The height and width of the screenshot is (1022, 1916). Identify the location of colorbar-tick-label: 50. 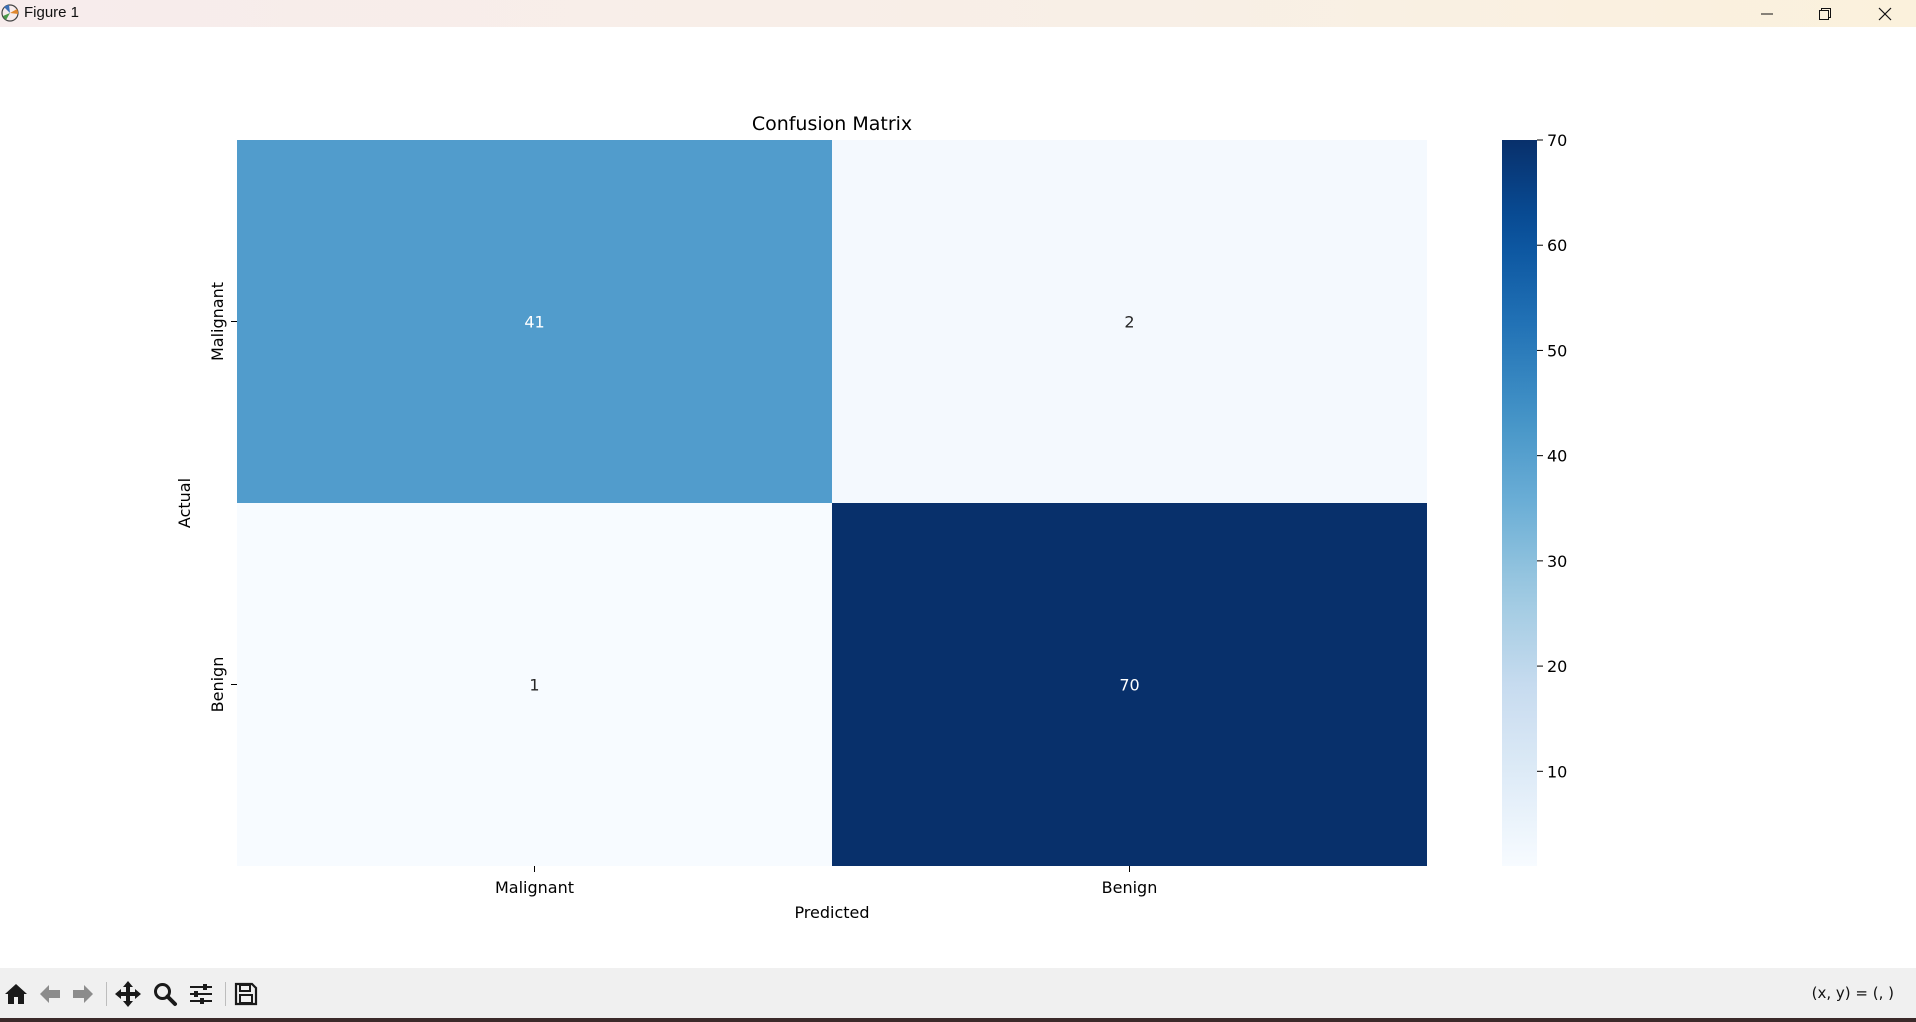
(1557, 350).